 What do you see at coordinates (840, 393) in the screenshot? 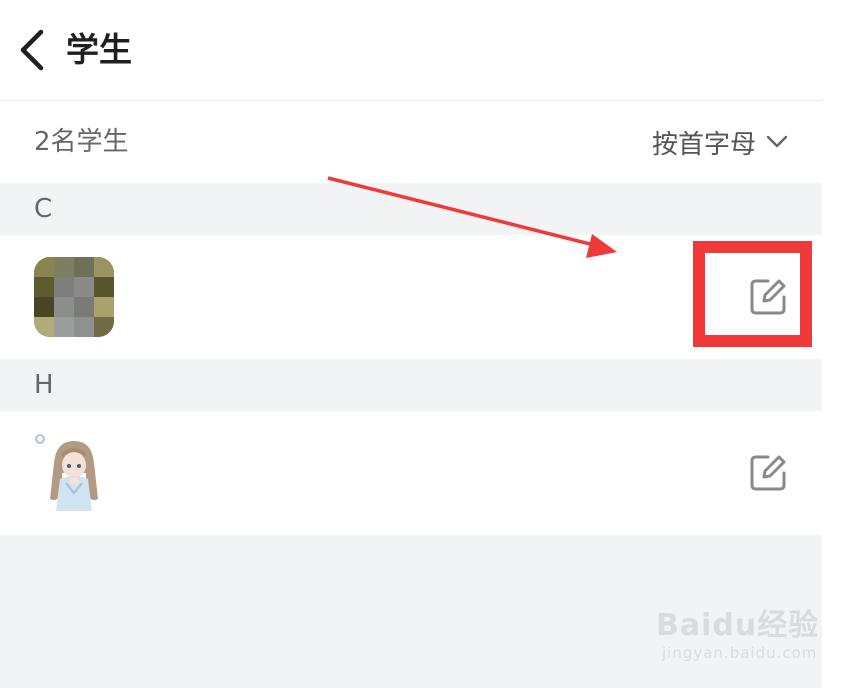
I see `right-gutter` at bounding box center [840, 393].